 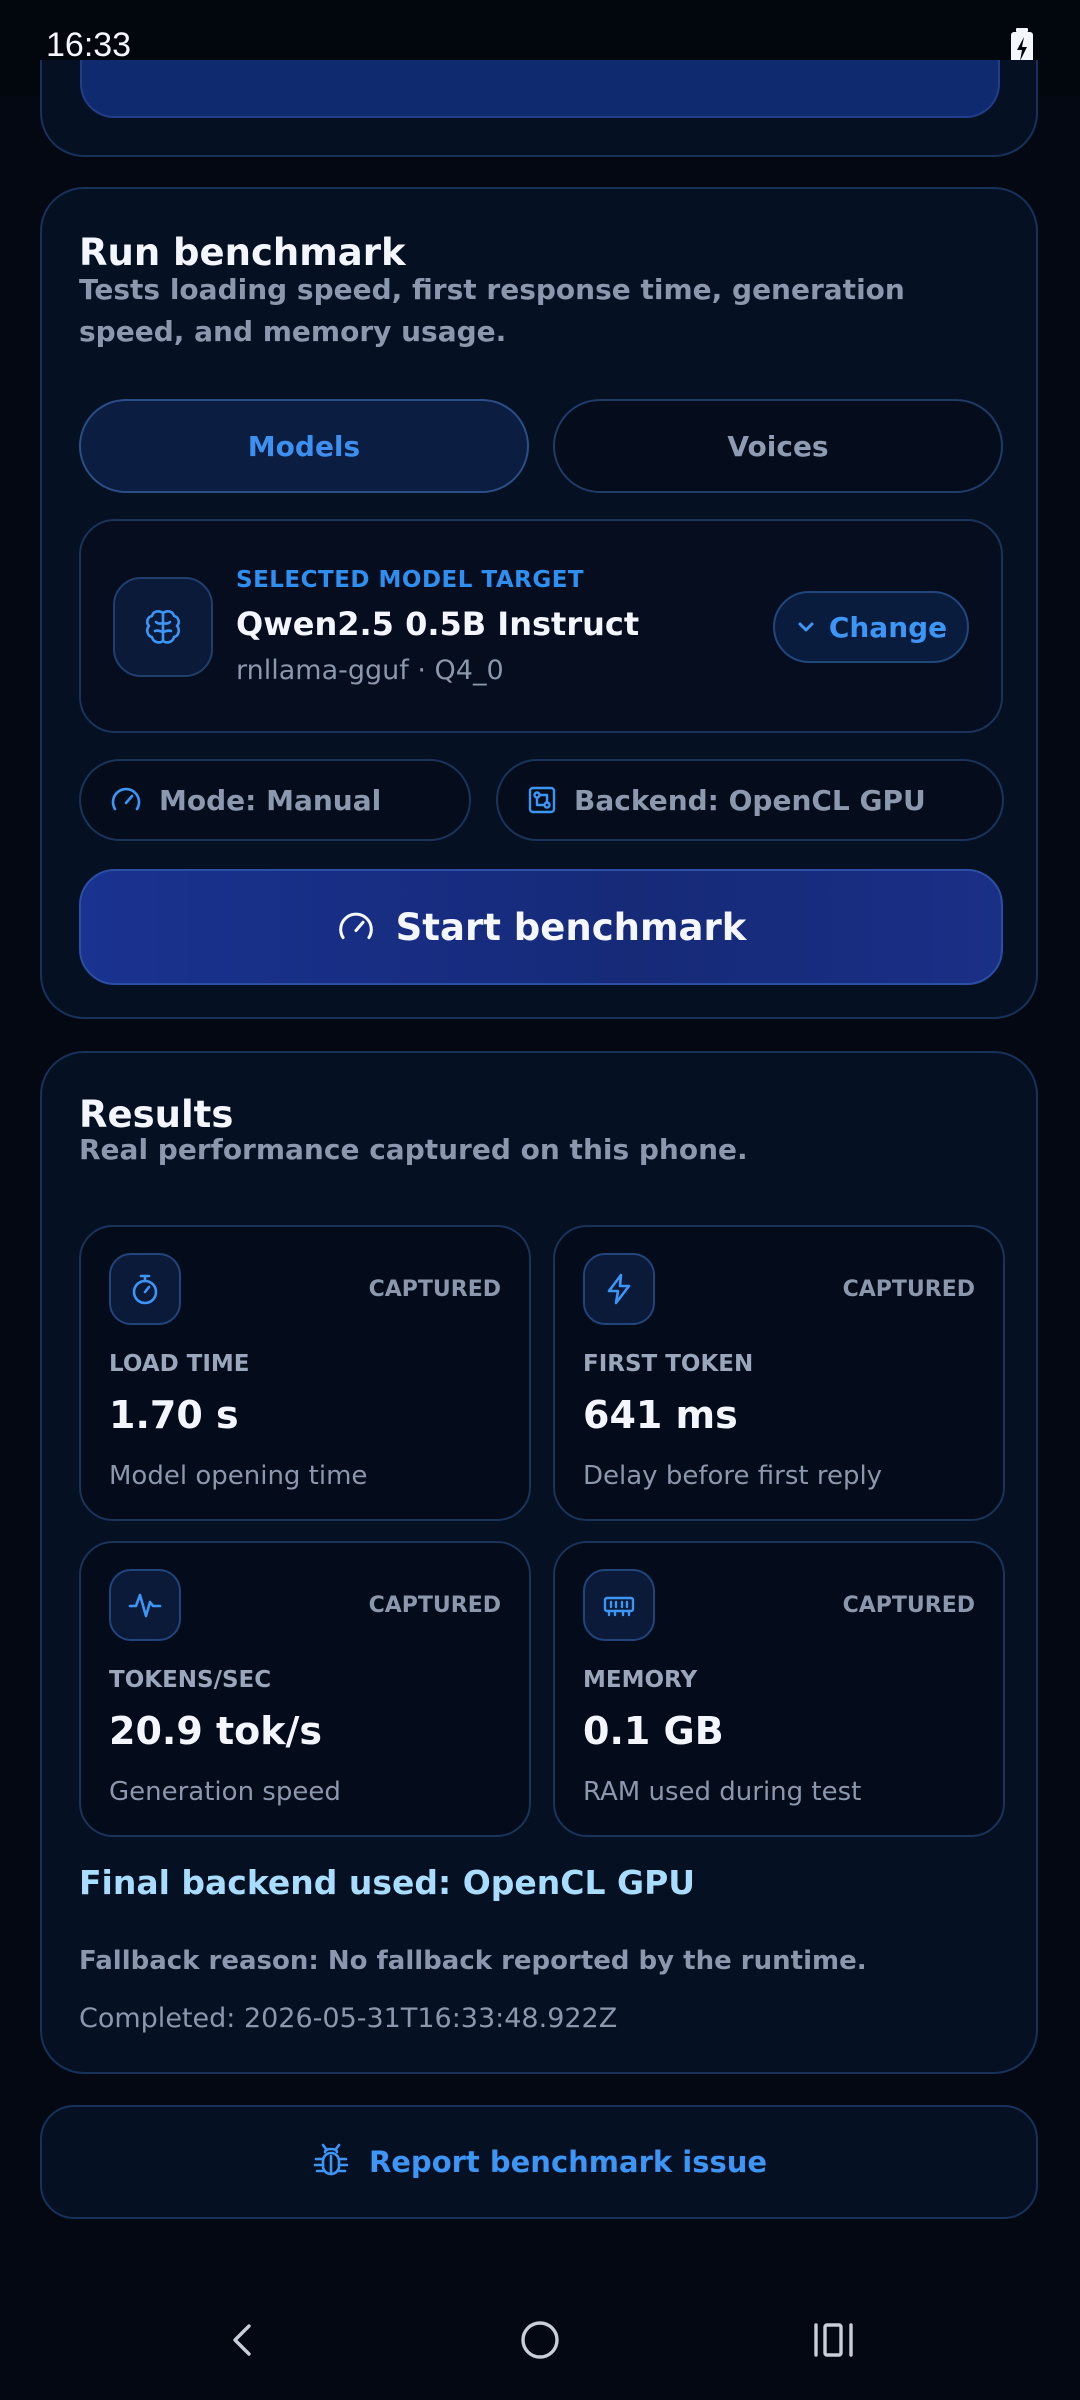 I want to click on metric-description: RAM used during test, so click(x=722, y=1792).